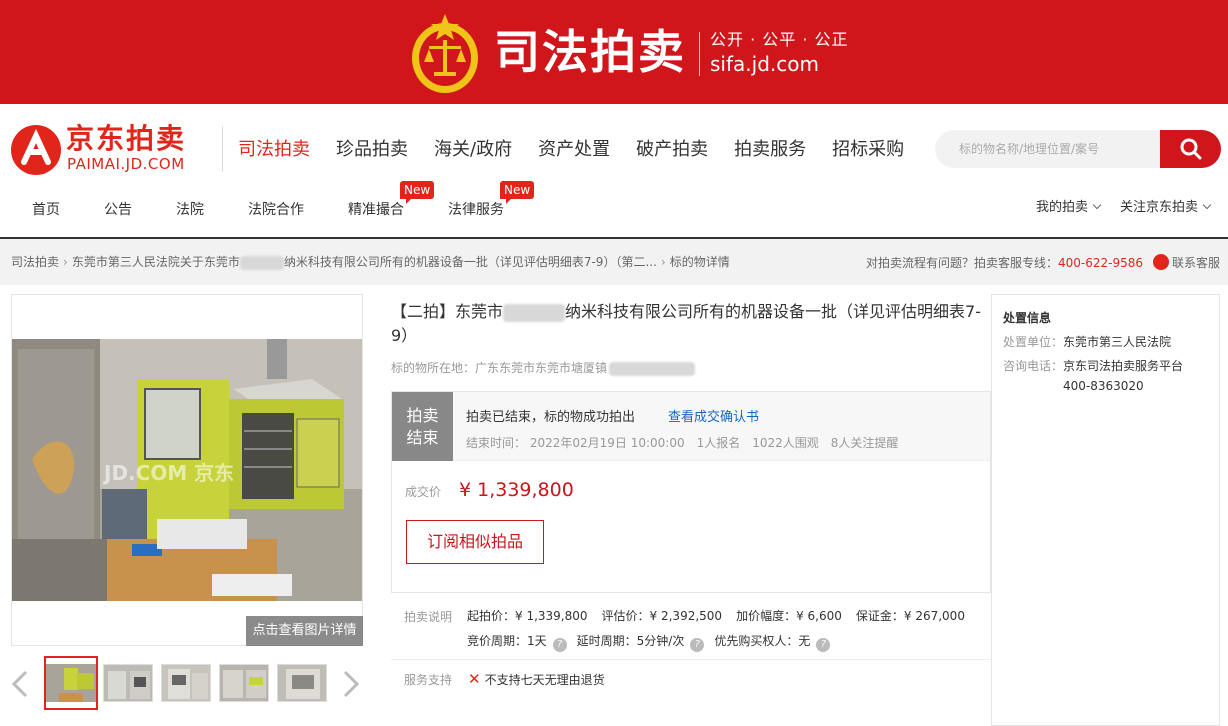 The image size is (1228, 726). Describe the element at coordinates (351, 684) in the screenshot. I see `next-arrow-icon` at that location.